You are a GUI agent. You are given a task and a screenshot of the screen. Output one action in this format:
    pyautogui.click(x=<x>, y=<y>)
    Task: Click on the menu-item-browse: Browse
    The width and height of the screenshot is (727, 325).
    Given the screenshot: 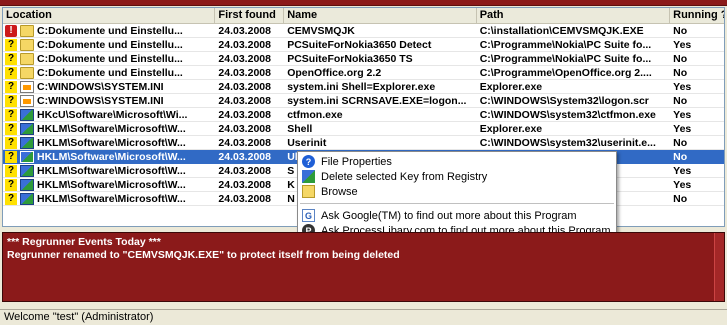 What is the action you would take?
    pyautogui.click(x=457, y=191)
    